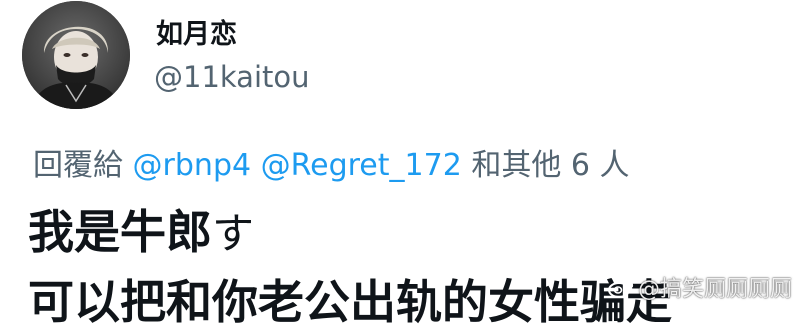 The width and height of the screenshot is (800, 332). What do you see at coordinates (350, 302) in the screenshot?
I see `tweet-text-line: 可以把和你老公出轨的女性骗走` at bounding box center [350, 302].